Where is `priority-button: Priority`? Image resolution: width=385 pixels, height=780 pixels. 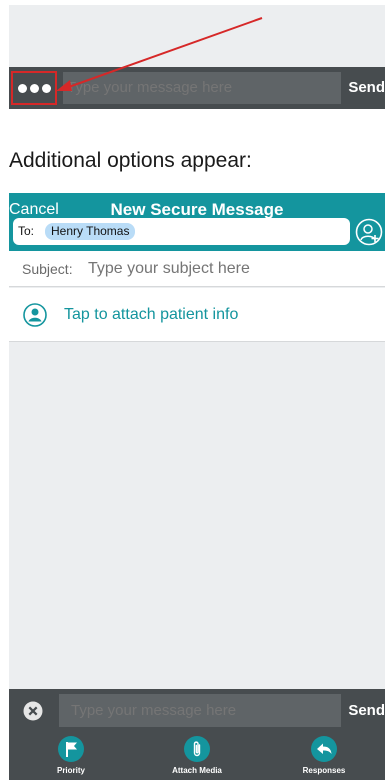
priority-button: Priority is located at coordinates (71, 758).